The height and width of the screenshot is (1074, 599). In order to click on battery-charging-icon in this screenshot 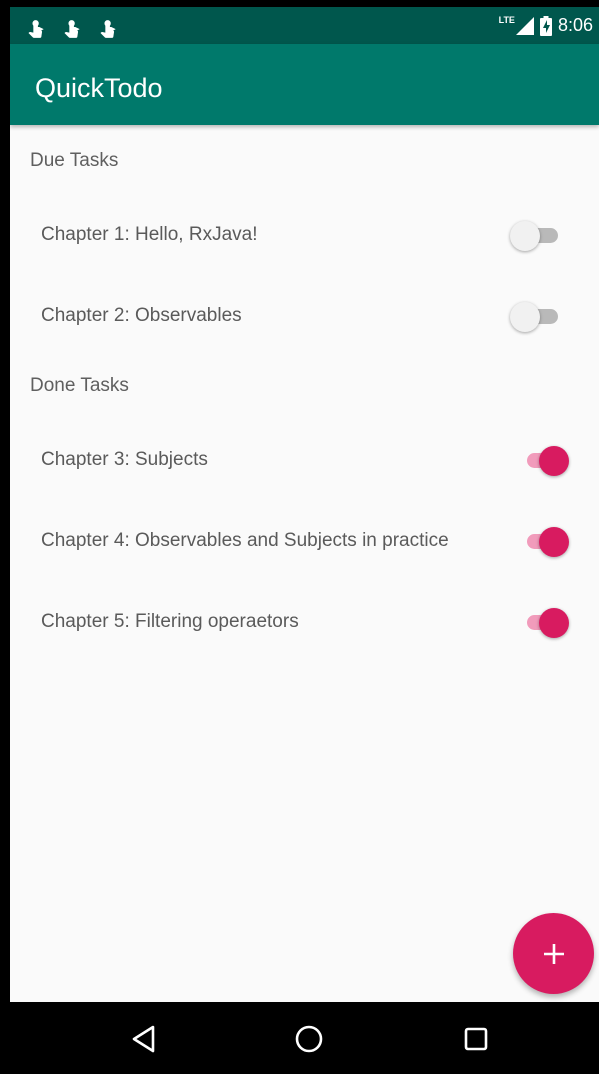, I will do `click(545, 25)`.